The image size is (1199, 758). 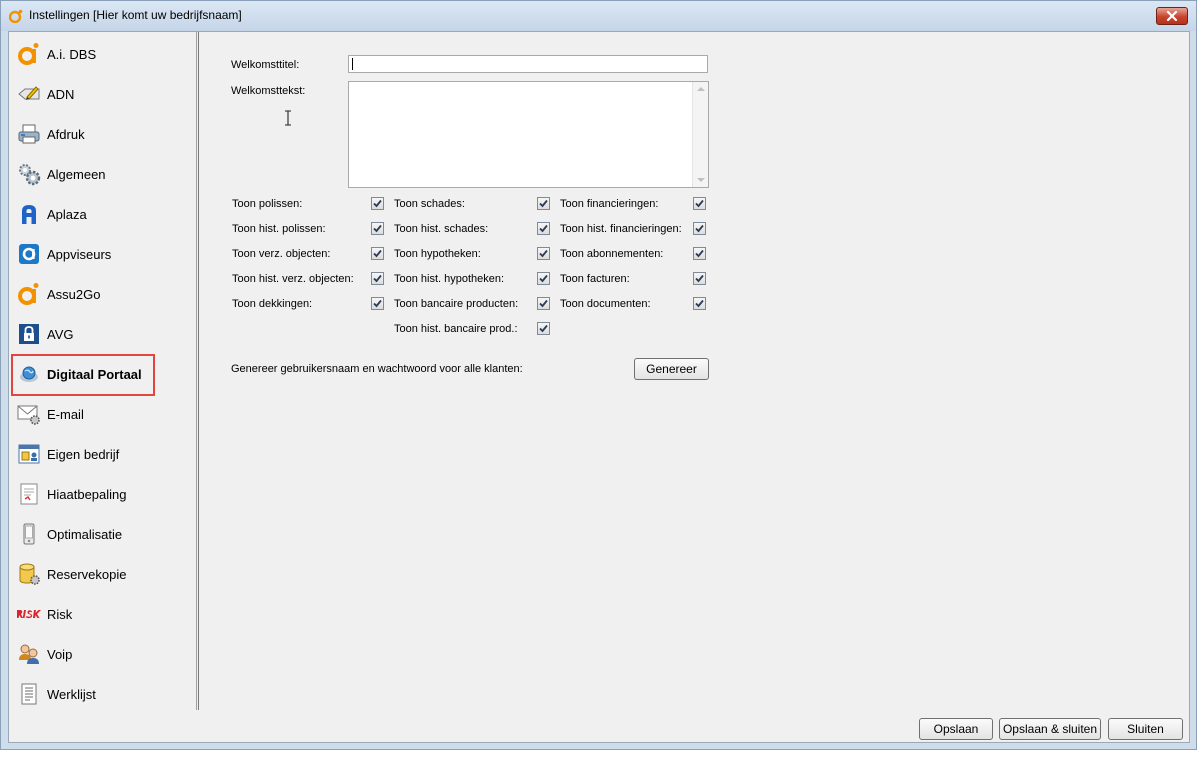 I want to click on sidebar-item-werklijst: Werklijst, so click(x=102, y=694).